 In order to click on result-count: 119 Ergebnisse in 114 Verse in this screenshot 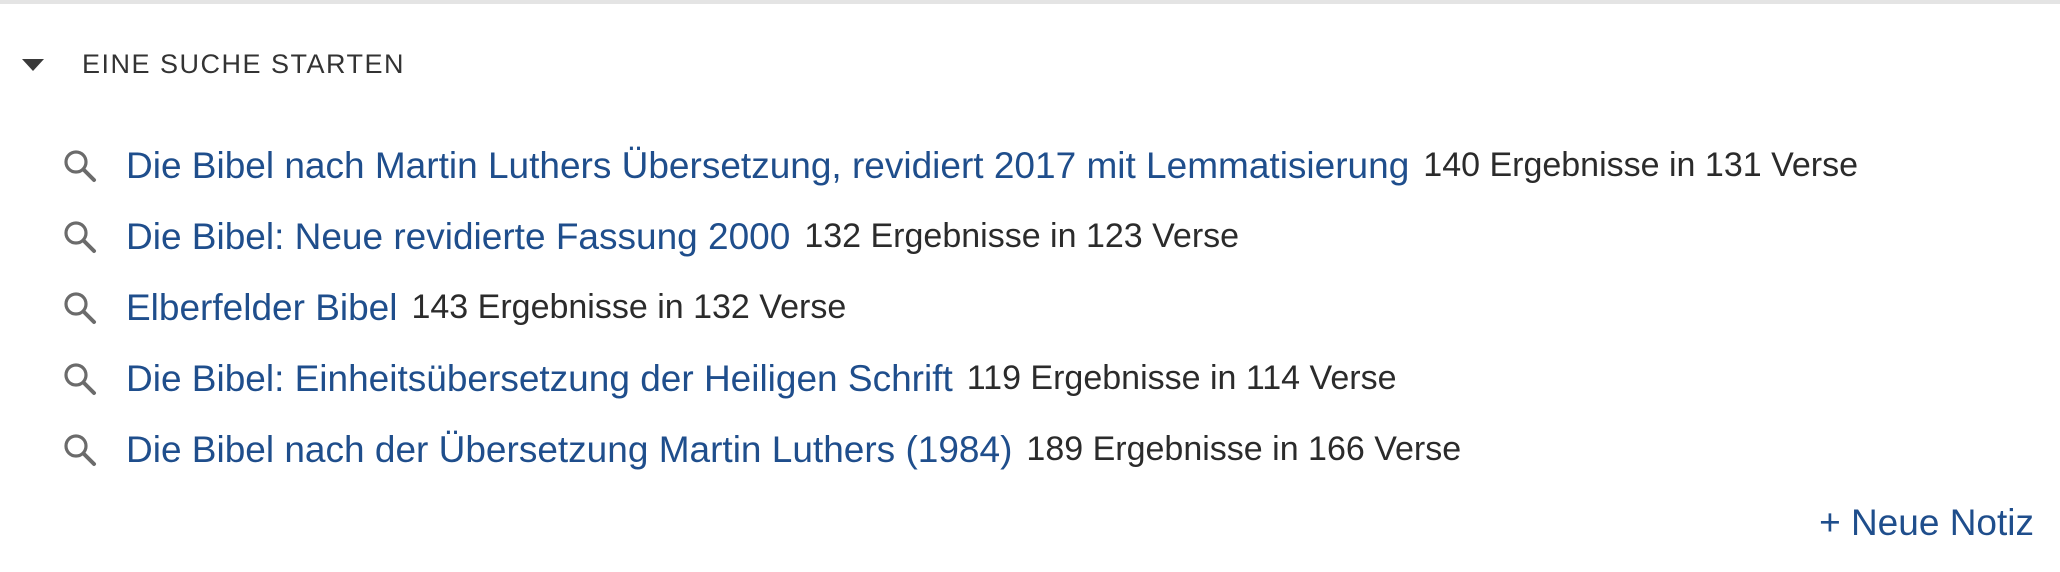, I will do `click(1181, 378)`.